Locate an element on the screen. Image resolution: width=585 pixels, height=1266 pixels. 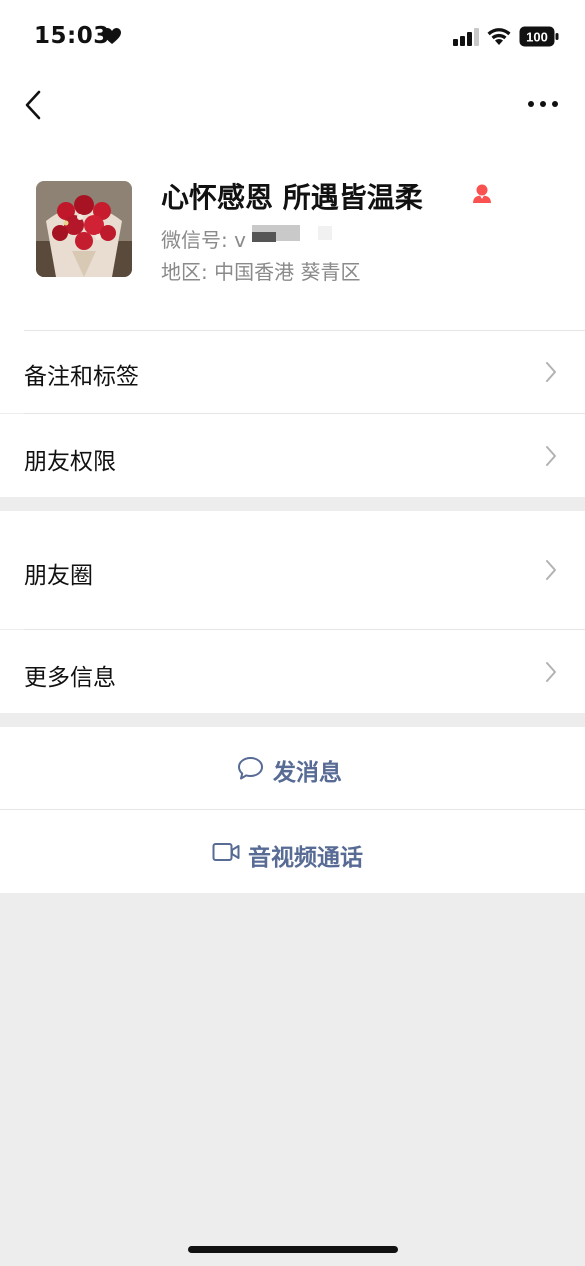
cellular-signal-icon is located at coordinates (466, 37).